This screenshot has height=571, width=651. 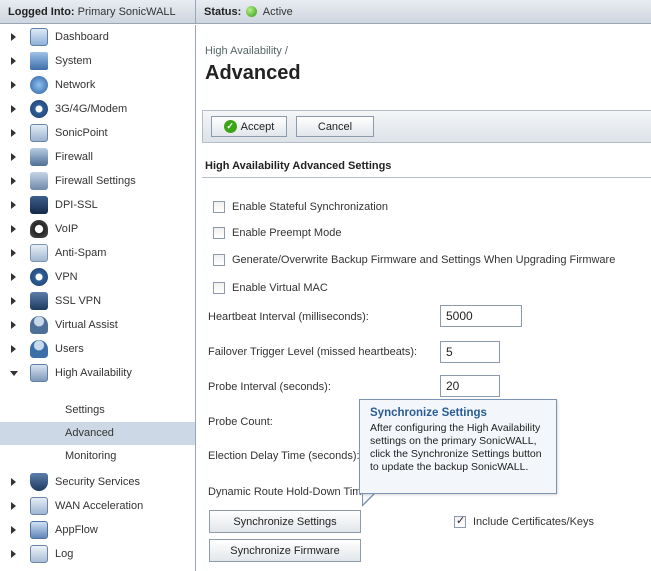 I want to click on checkbox-label: Enable Stateful Synchronization, so click(x=310, y=207).